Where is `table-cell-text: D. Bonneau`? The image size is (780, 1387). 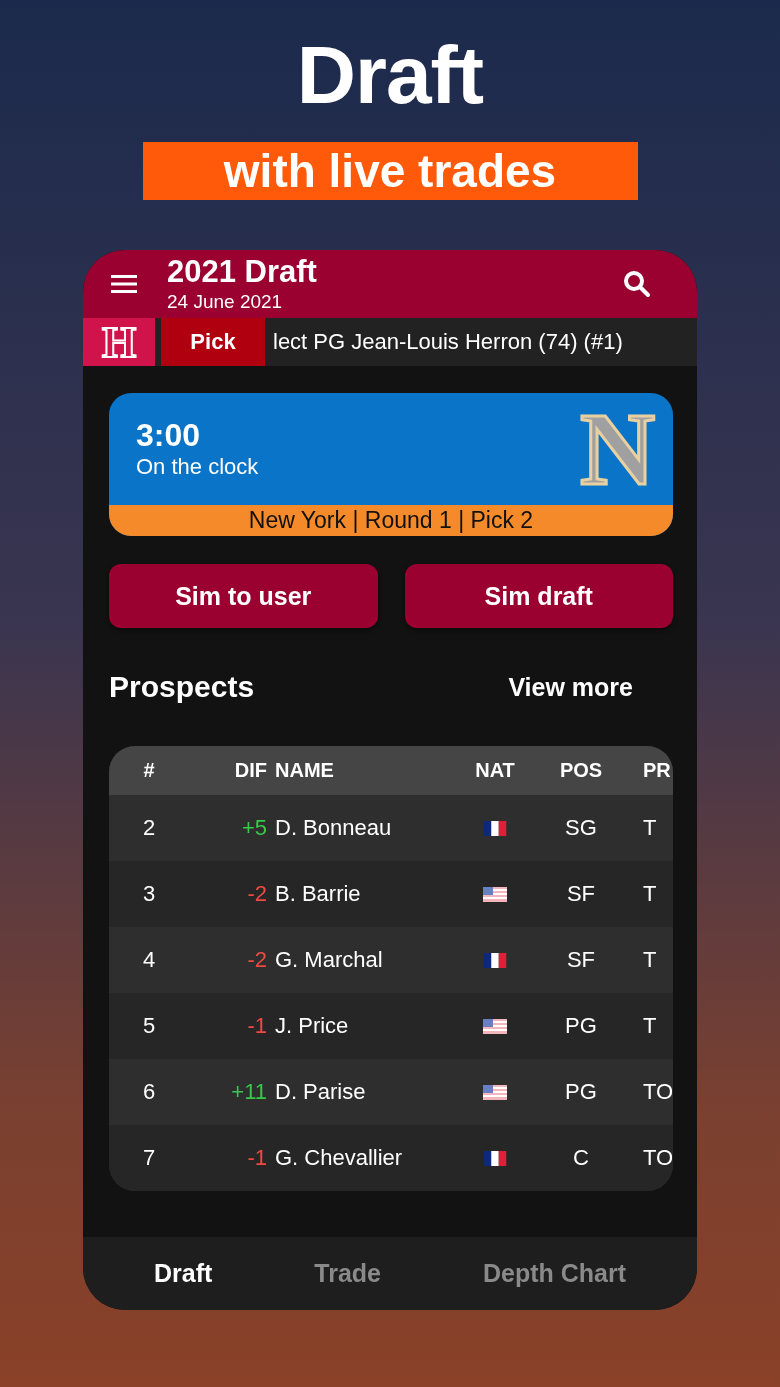
table-cell-text: D. Bonneau is located at coordinates (333, 828).